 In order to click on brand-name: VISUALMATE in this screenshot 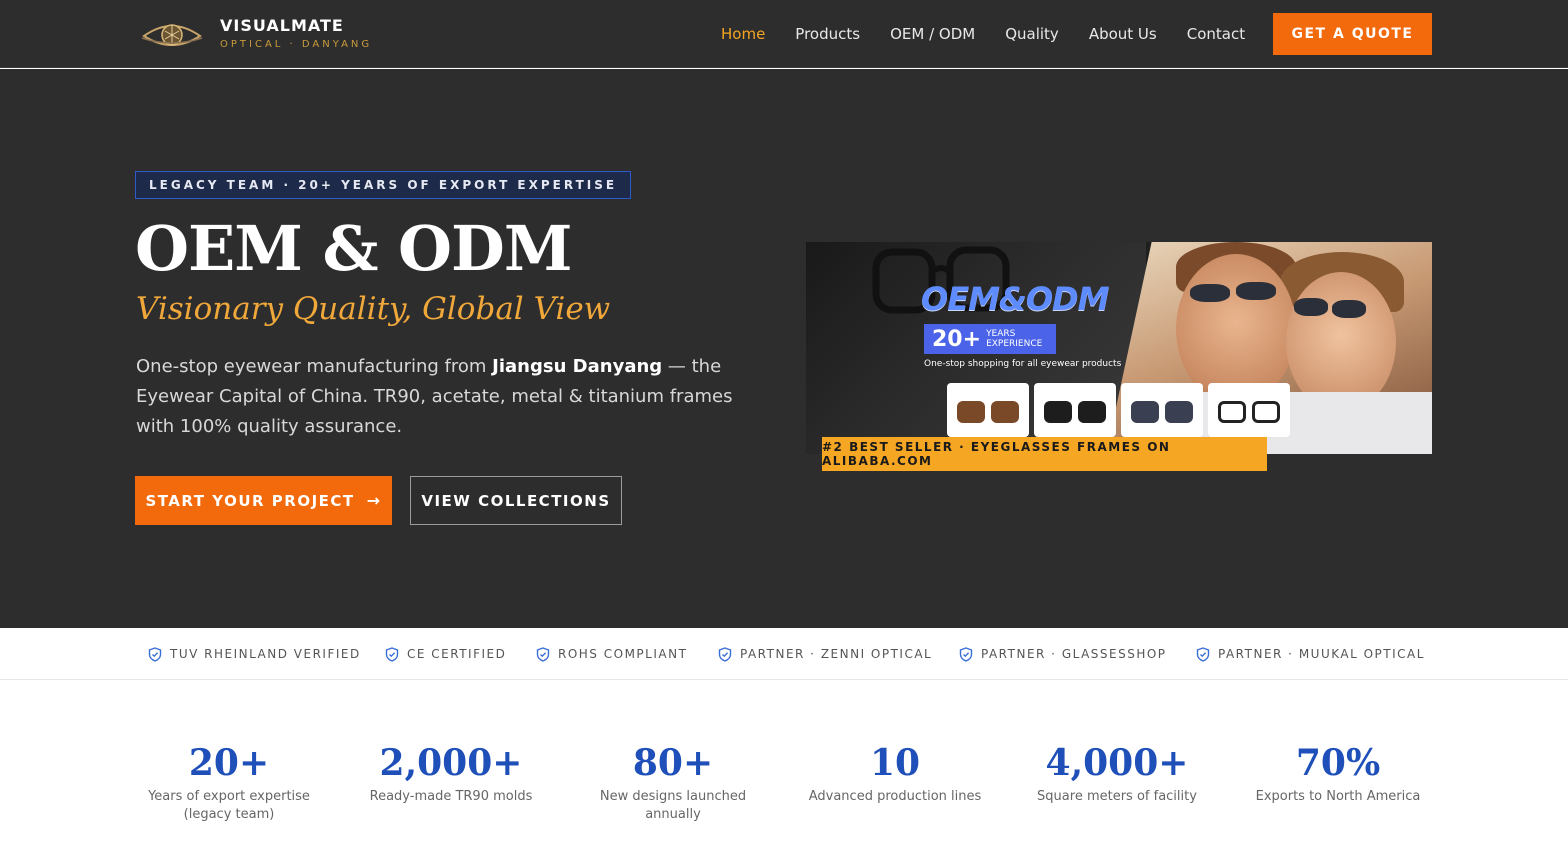, I will do `click(282, 25)`.